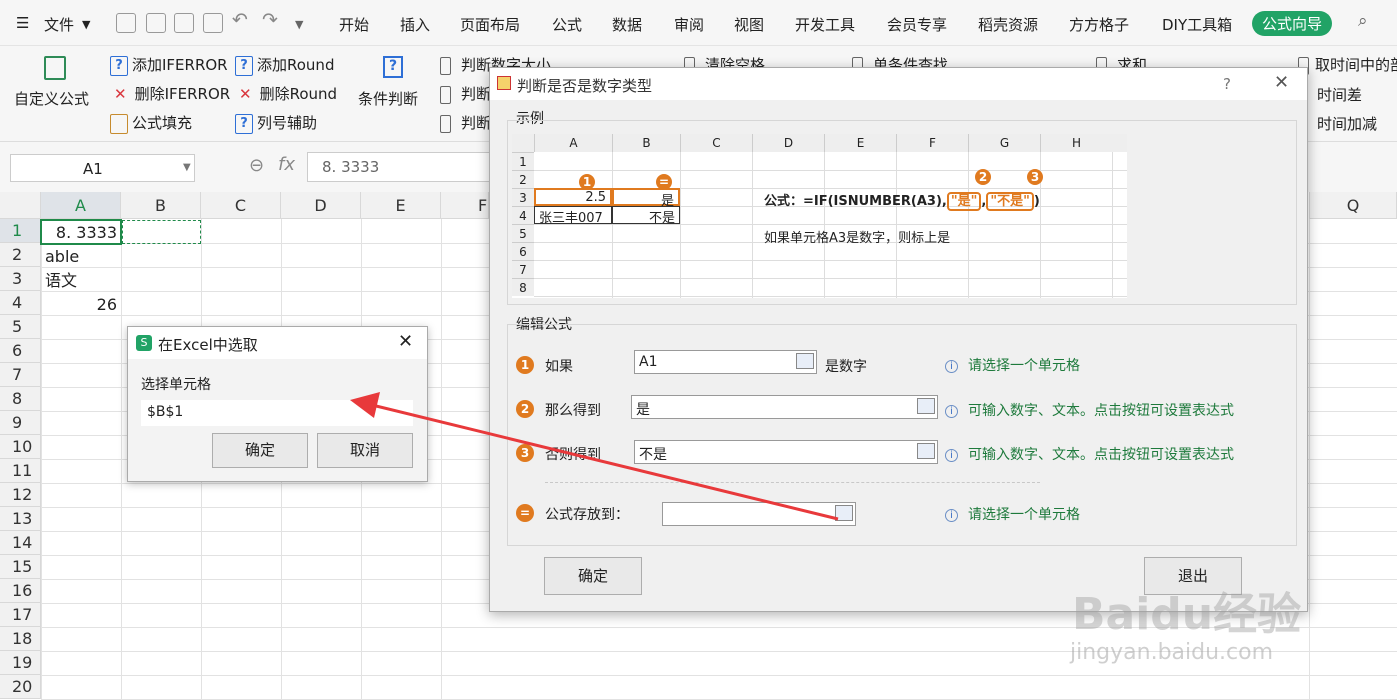 The width and height of the screenshot is (1397, 700). I want to click on watermark-url: jingyan.baidu.com, so click(1172, 652).